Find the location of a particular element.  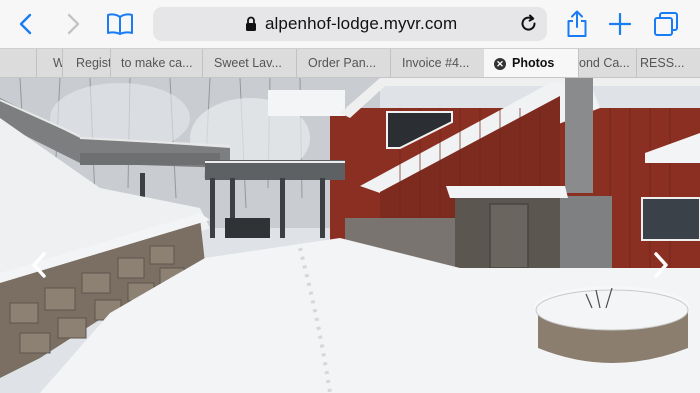

address-bar: alpenhof-lodge.myvr.com is located at coordinates (350, 24).